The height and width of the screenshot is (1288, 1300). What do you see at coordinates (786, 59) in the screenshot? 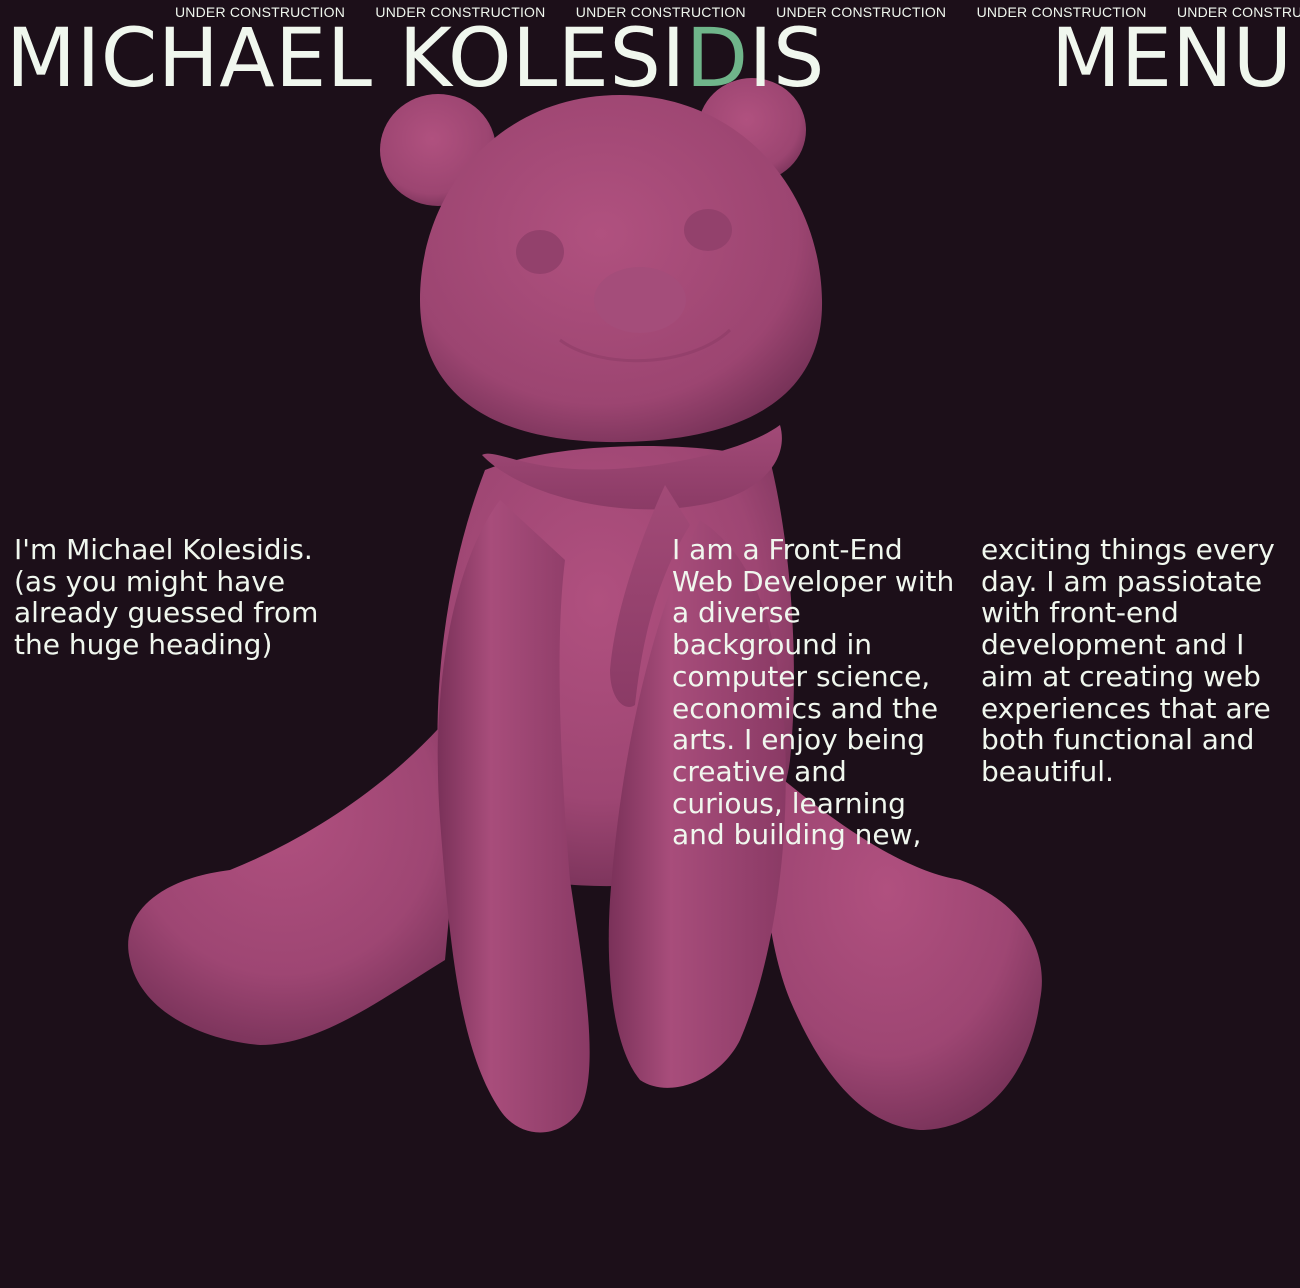
I see `site-title-part: IS` at bounding box center [786, 59].